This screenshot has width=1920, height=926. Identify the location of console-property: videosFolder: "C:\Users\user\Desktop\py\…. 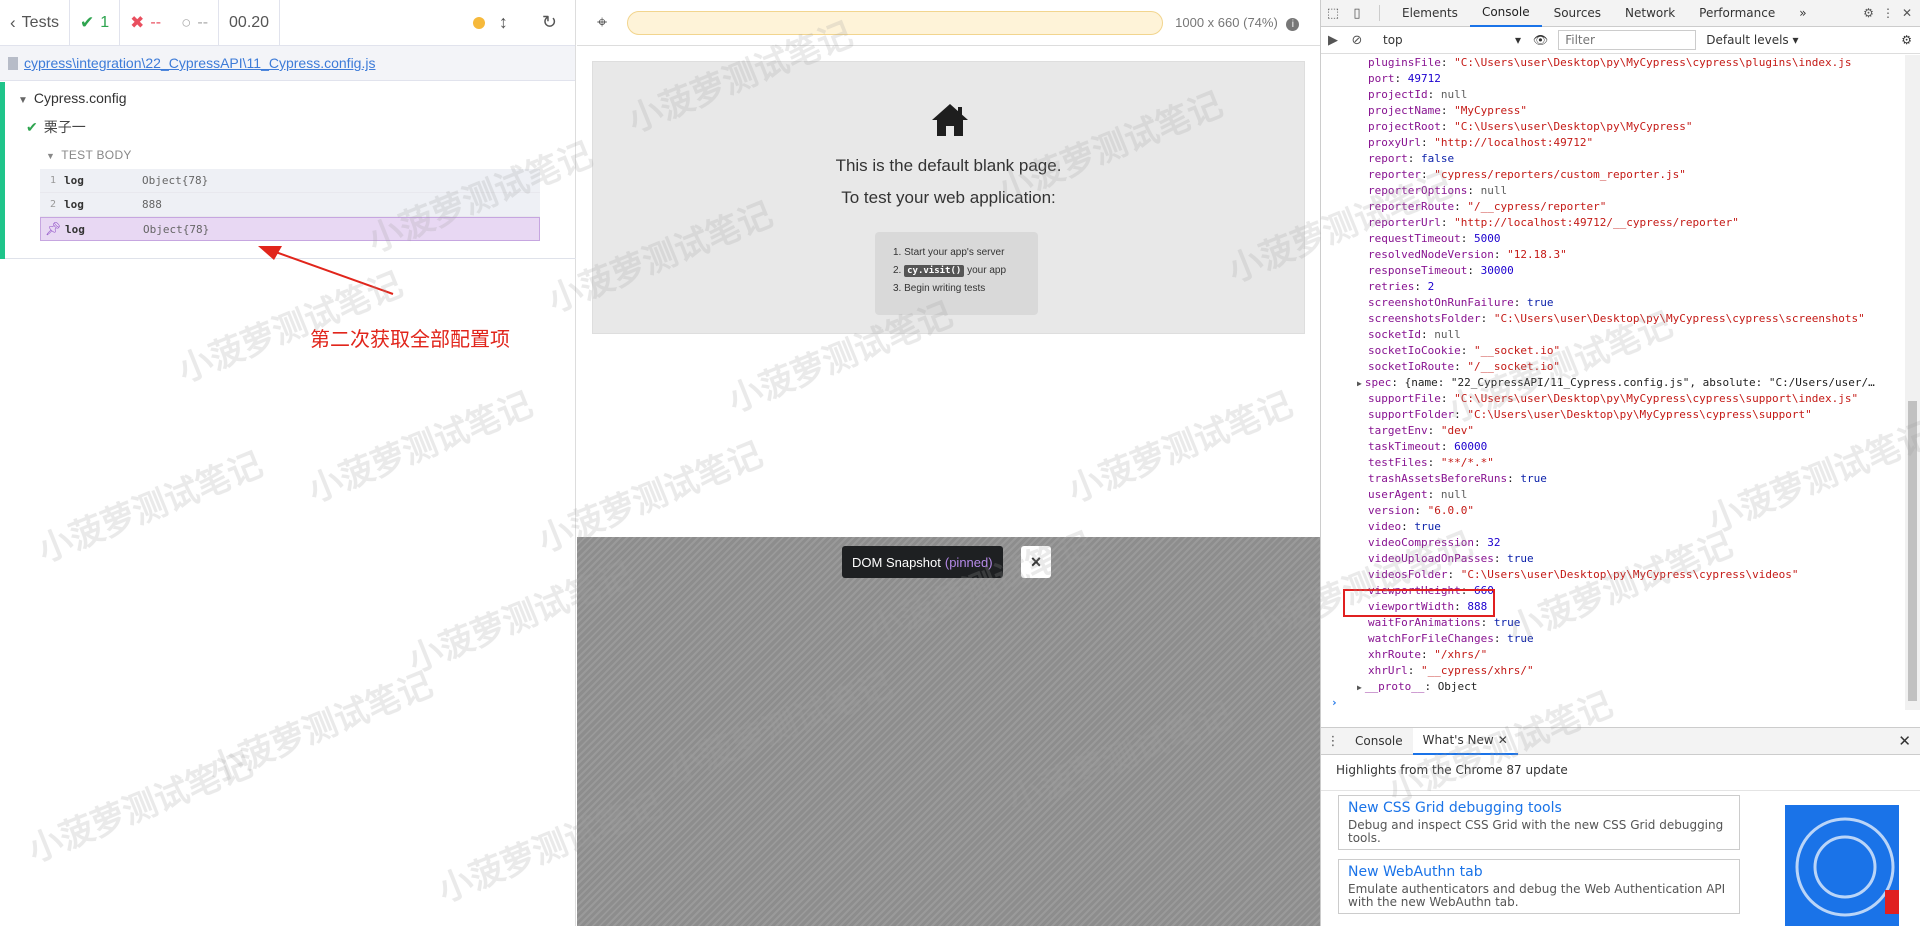
(1613, 575).